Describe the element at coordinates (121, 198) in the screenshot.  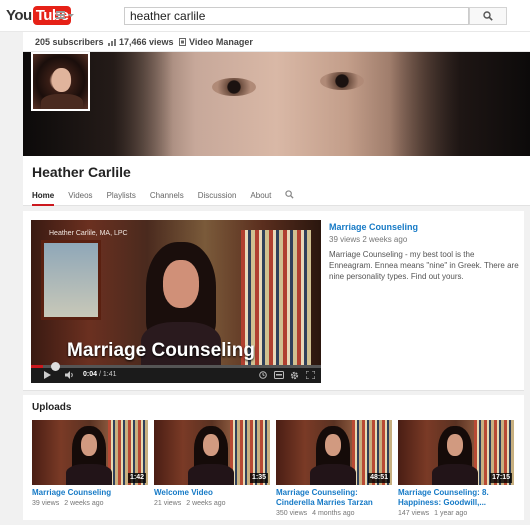
I see `tab-playlists: Playlists` at that location.